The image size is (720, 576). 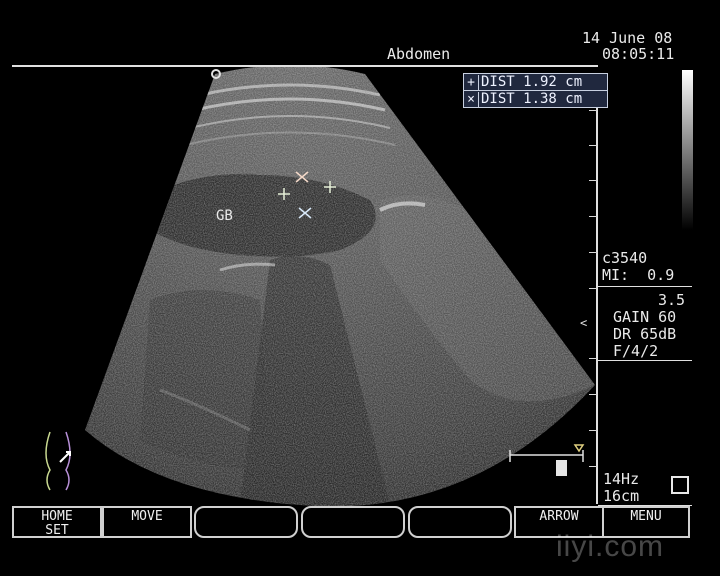 What do you see at coordinates (58, 461) in the screenshot?
I see `bodymark-icon` at bounding box center [58, 461].